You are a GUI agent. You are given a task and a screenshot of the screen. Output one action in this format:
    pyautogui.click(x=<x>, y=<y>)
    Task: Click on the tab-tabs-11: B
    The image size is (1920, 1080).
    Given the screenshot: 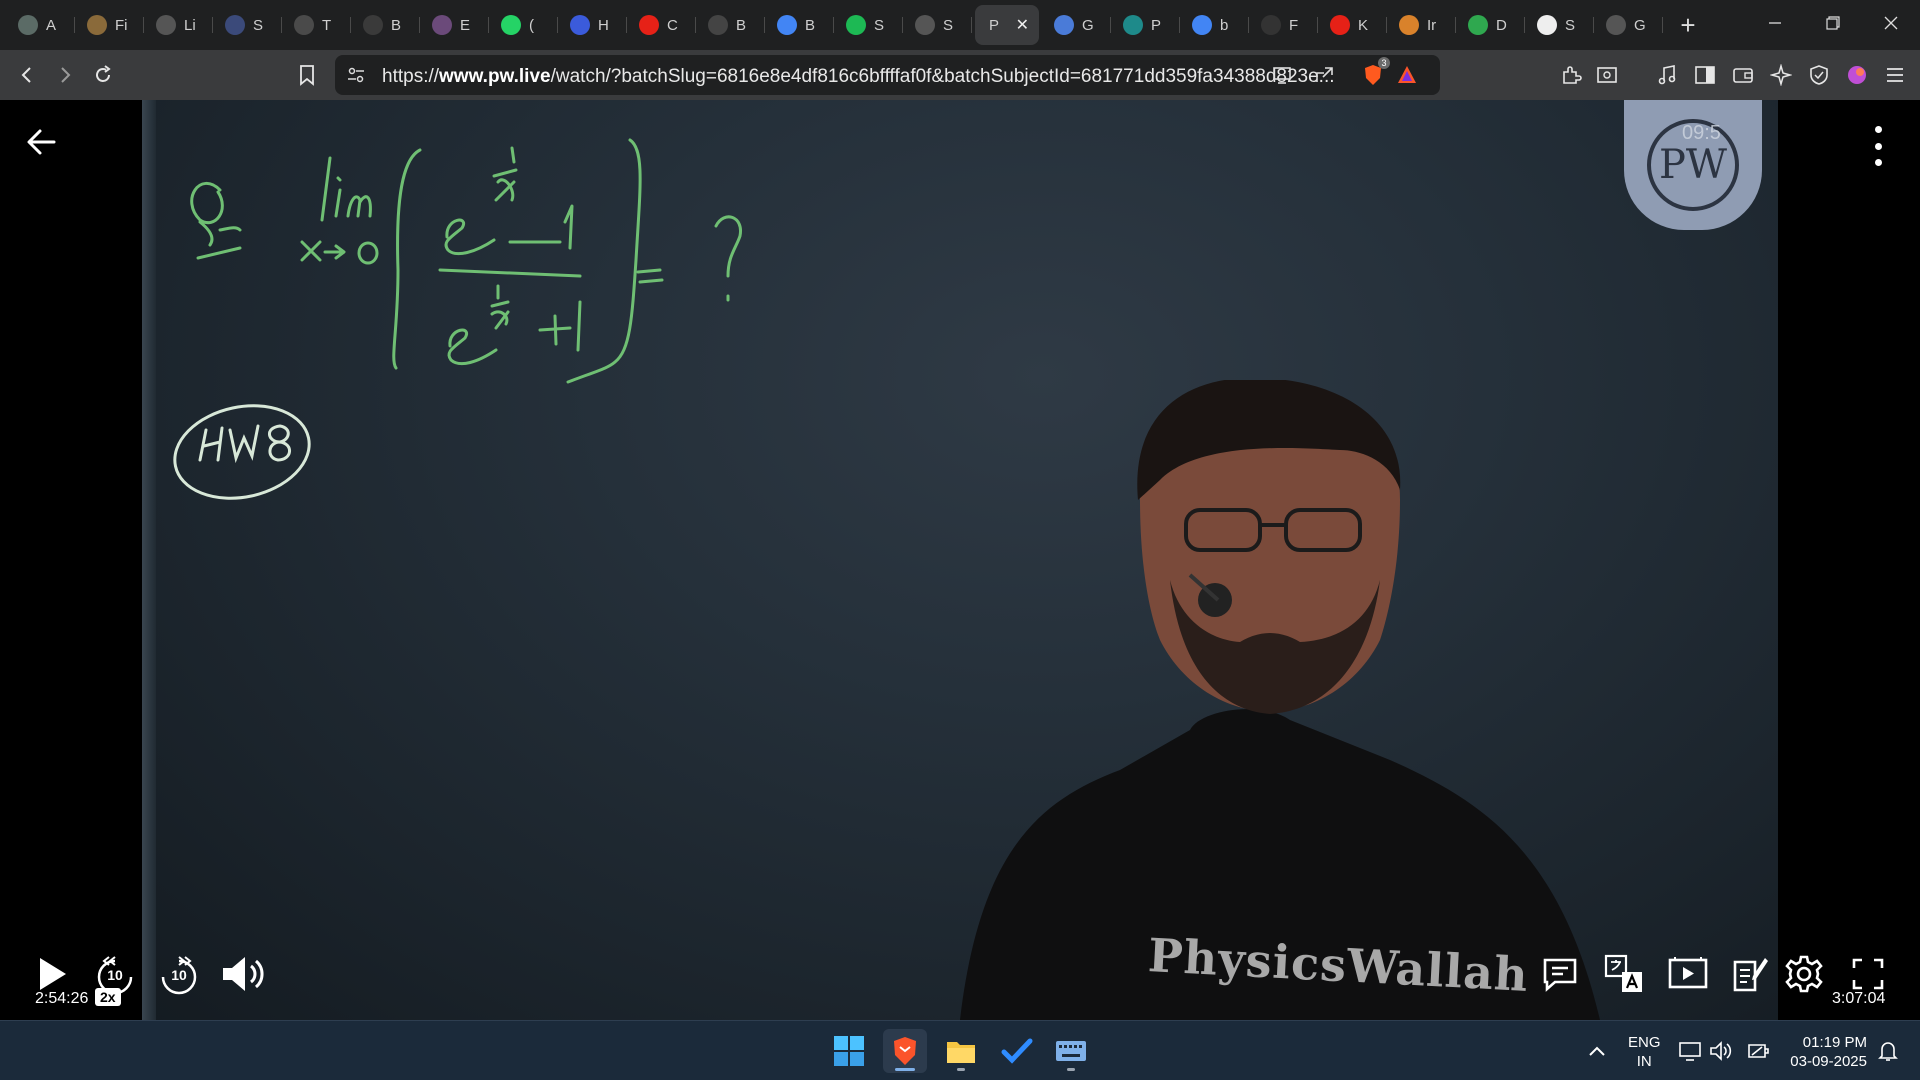 What is the action you would take?
    pyautogui.click(x=799, y=25)
    